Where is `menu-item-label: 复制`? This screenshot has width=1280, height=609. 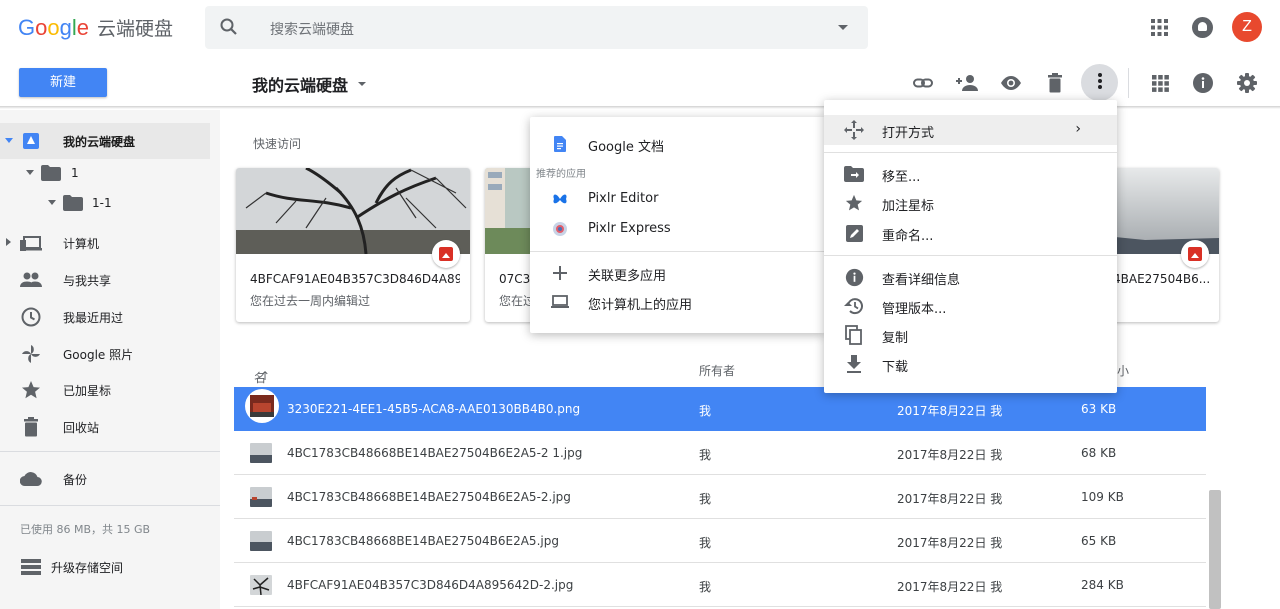 menu-item-label: 复制 is located at coordinates (895, 338).